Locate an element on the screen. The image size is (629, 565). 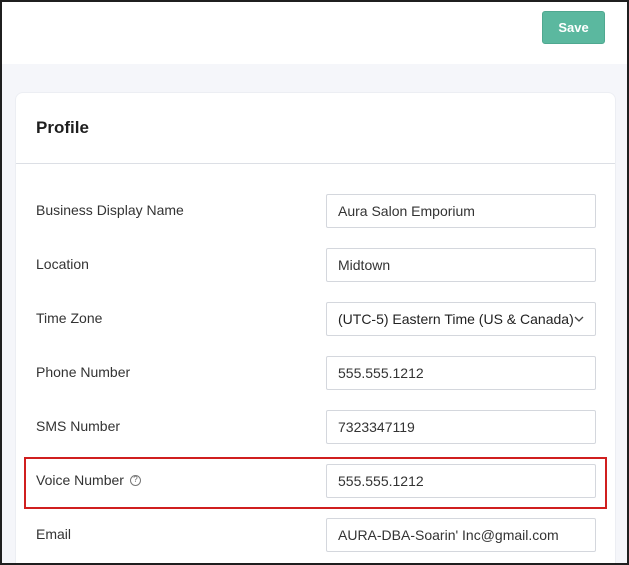
location-label: Location is located at coordinates (62, 264).